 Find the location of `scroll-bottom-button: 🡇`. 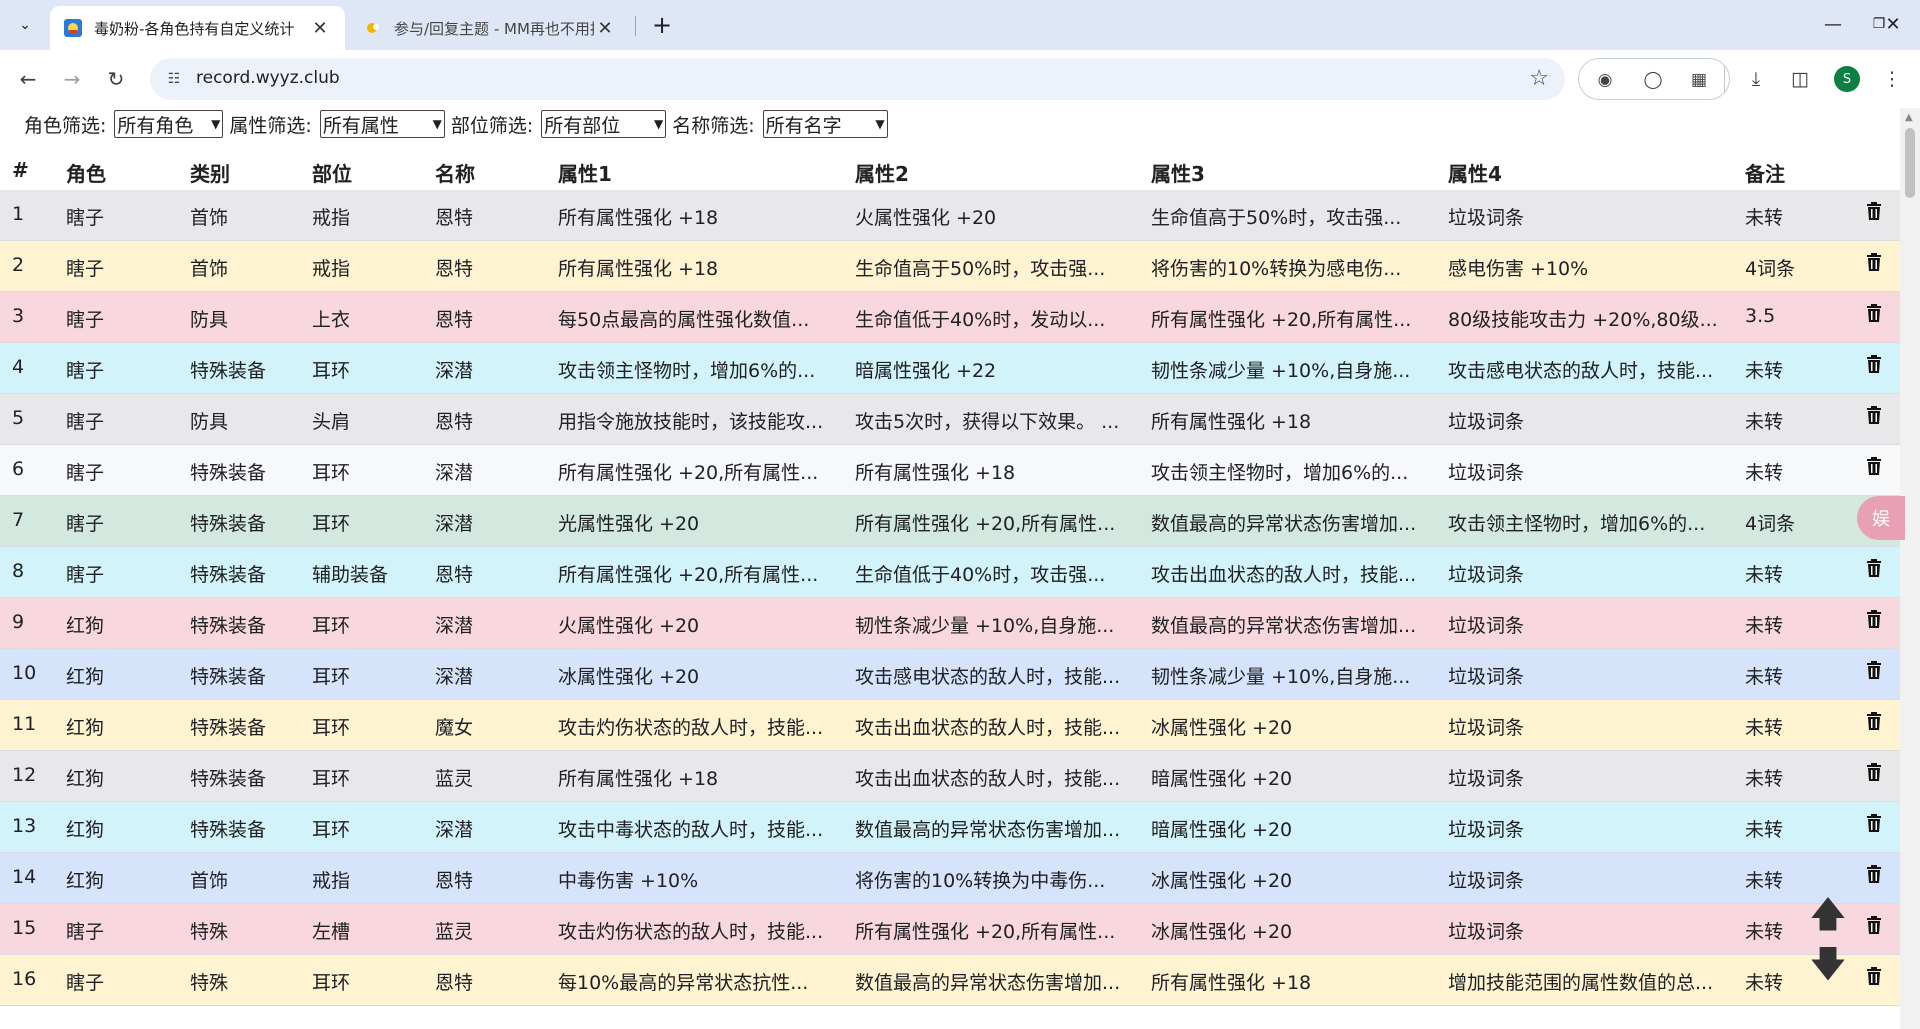

scroll-bottom-button: 🡇 is located at coordinates (1828, 966).